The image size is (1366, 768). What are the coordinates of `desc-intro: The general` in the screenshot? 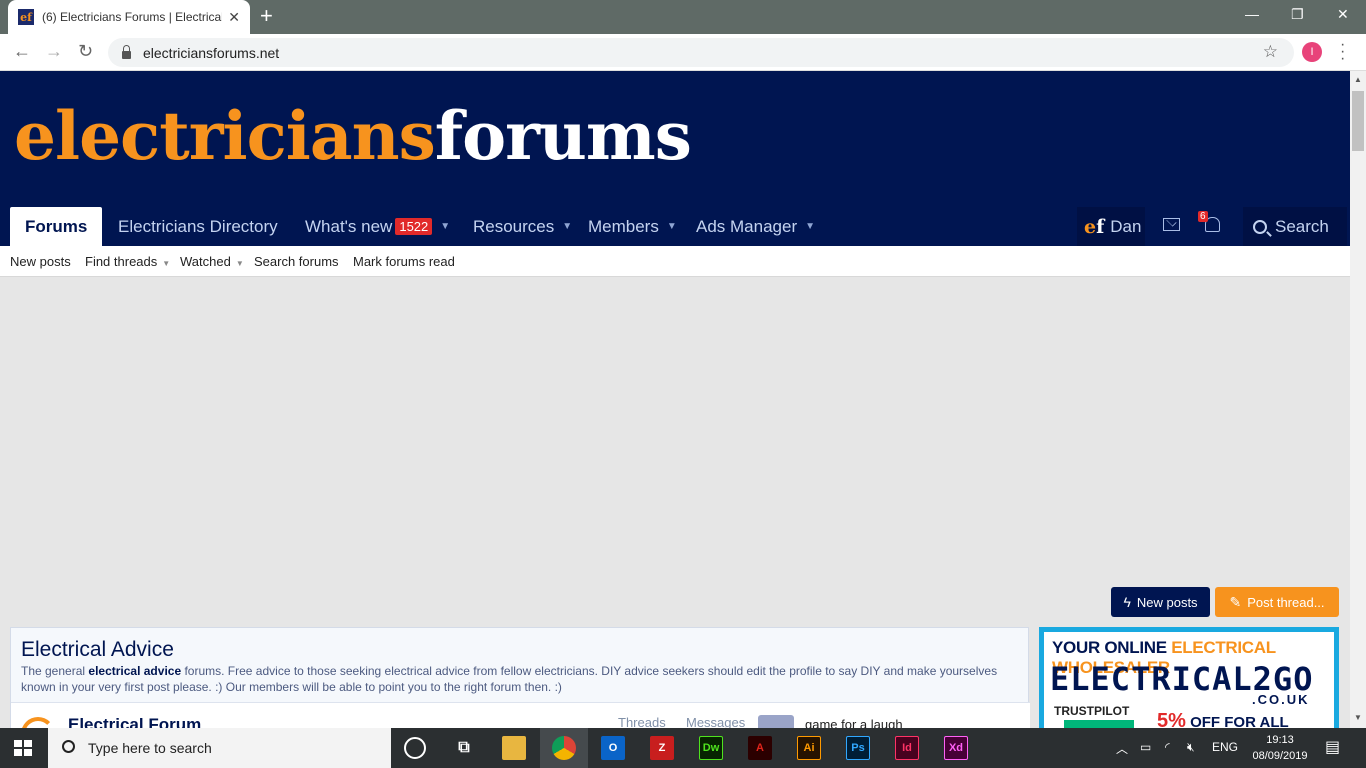 It's located at (55, 671).